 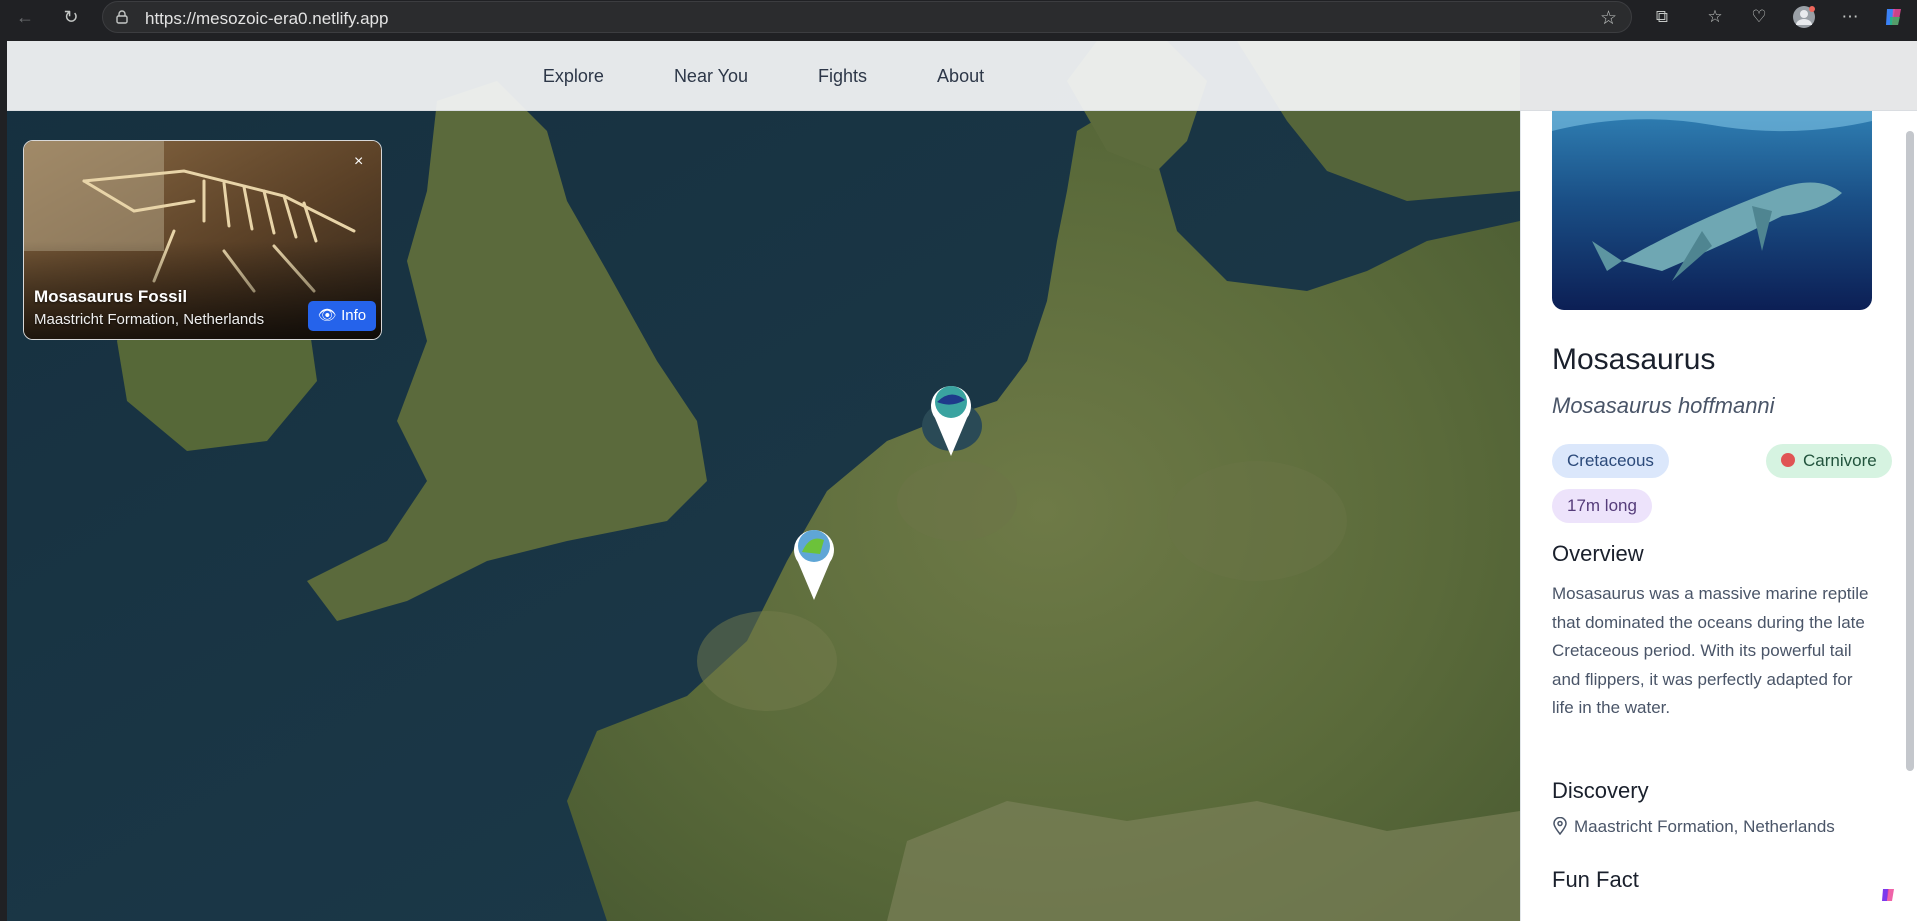 I want to click on eye-icon: 👁, so click(x=327, y=315).